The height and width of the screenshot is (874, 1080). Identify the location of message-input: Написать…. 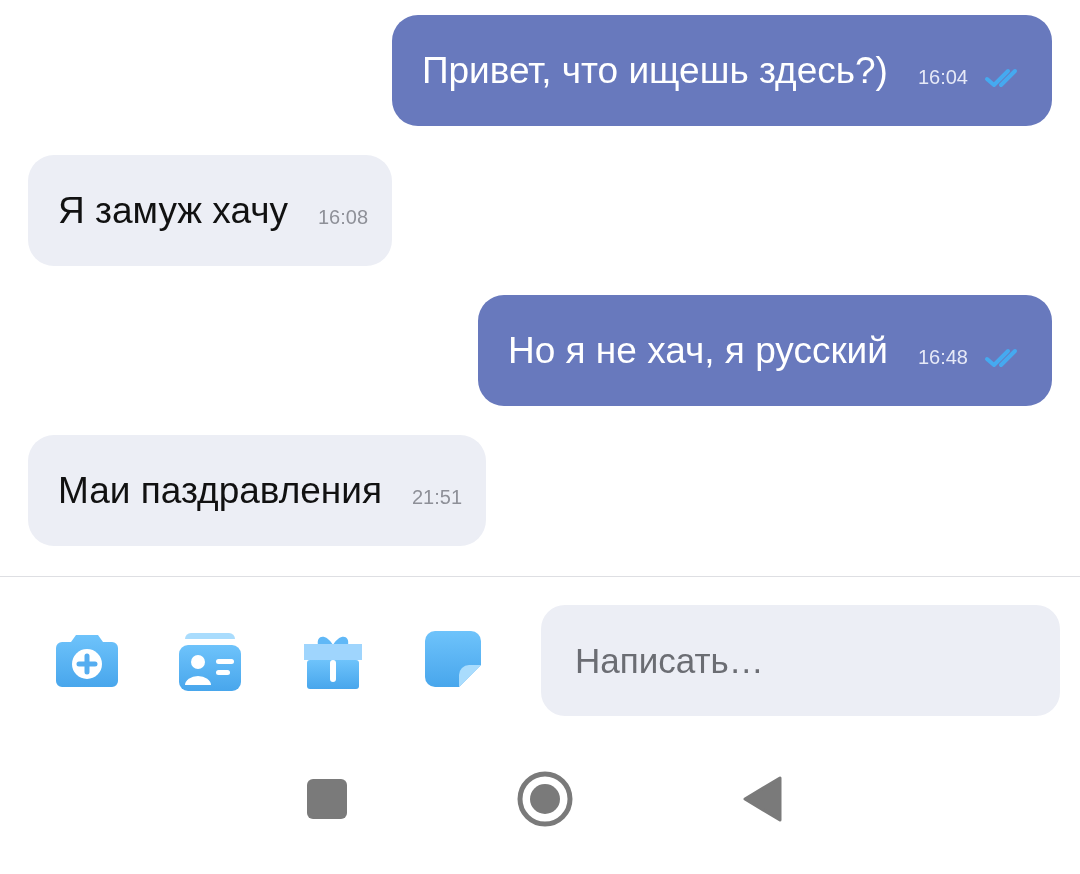
(800, 660).